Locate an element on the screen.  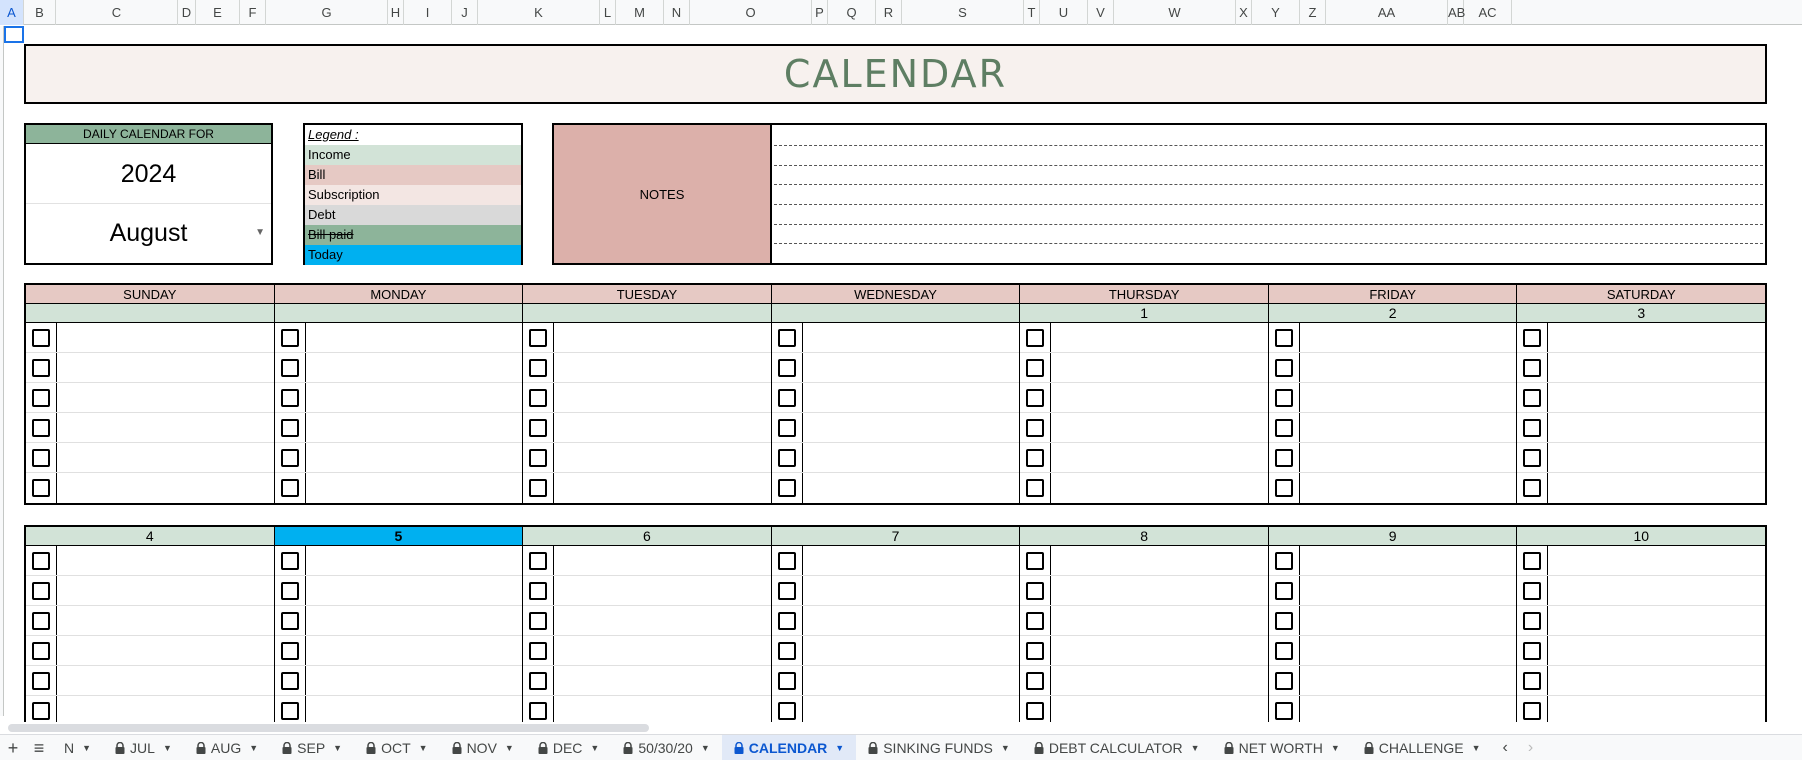
selected-cell is located at coordinates (14, 34).